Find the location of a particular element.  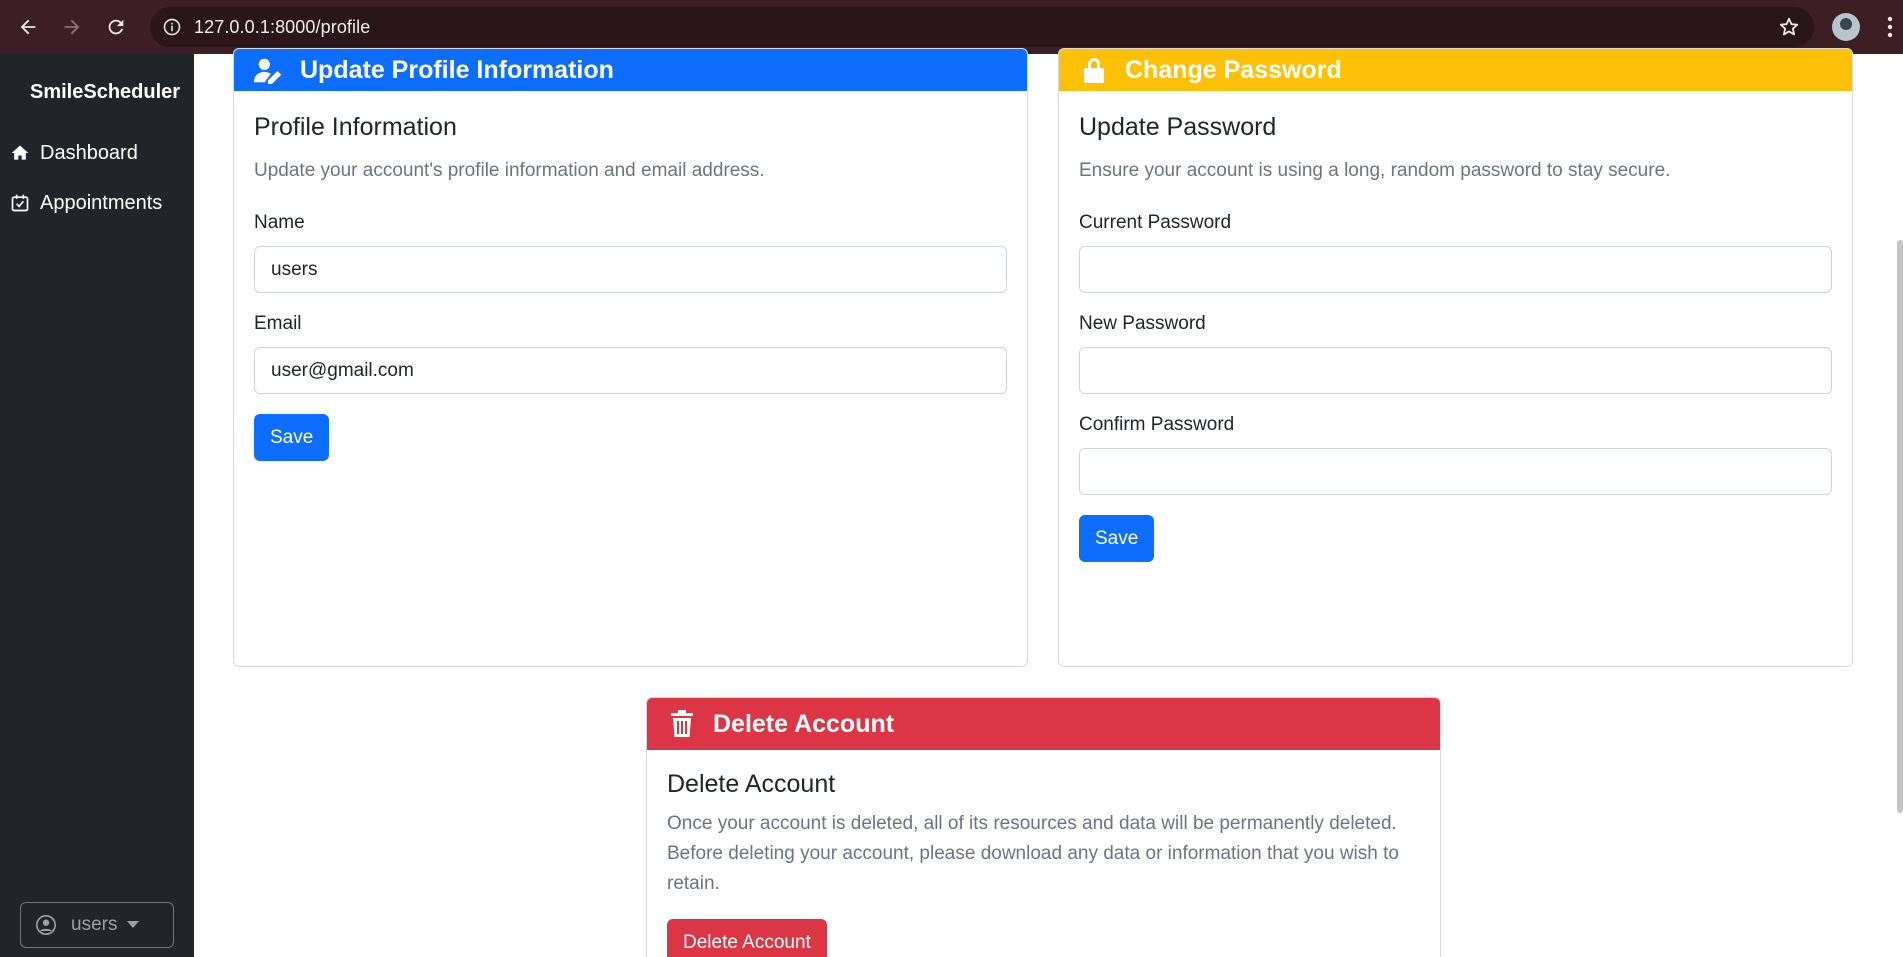

browser-profile-avatar is located at coordinates (1846, 27).